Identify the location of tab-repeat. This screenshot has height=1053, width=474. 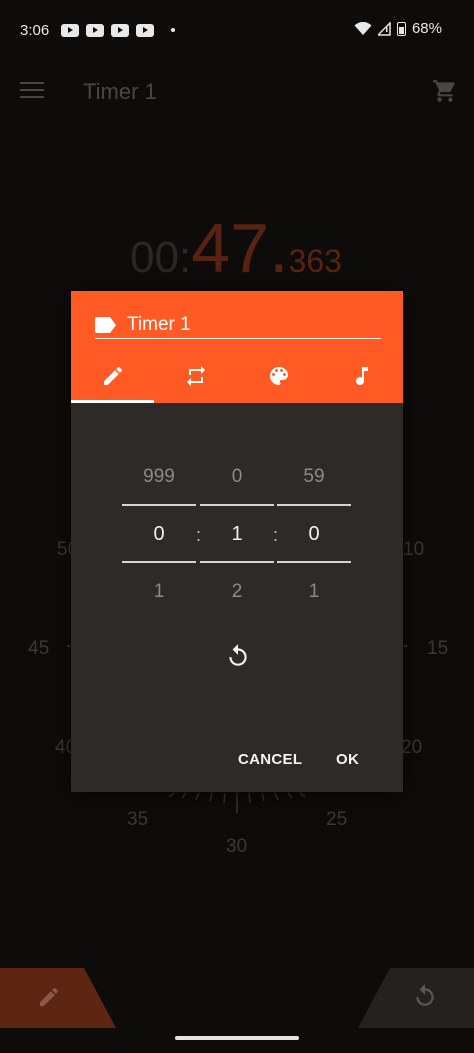
(195, 376).